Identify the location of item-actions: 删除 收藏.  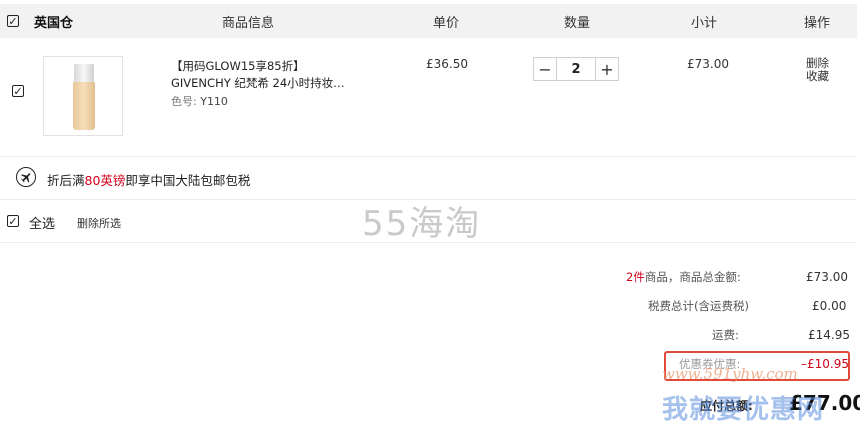
(817, 70).